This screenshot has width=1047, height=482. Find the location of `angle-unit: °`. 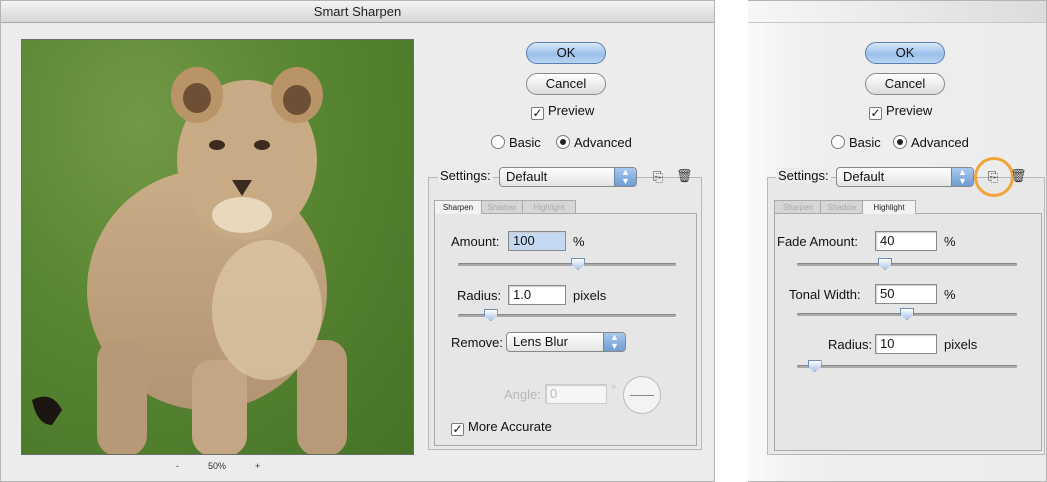

angle-unit: ° is located at coordinates (614, 389).